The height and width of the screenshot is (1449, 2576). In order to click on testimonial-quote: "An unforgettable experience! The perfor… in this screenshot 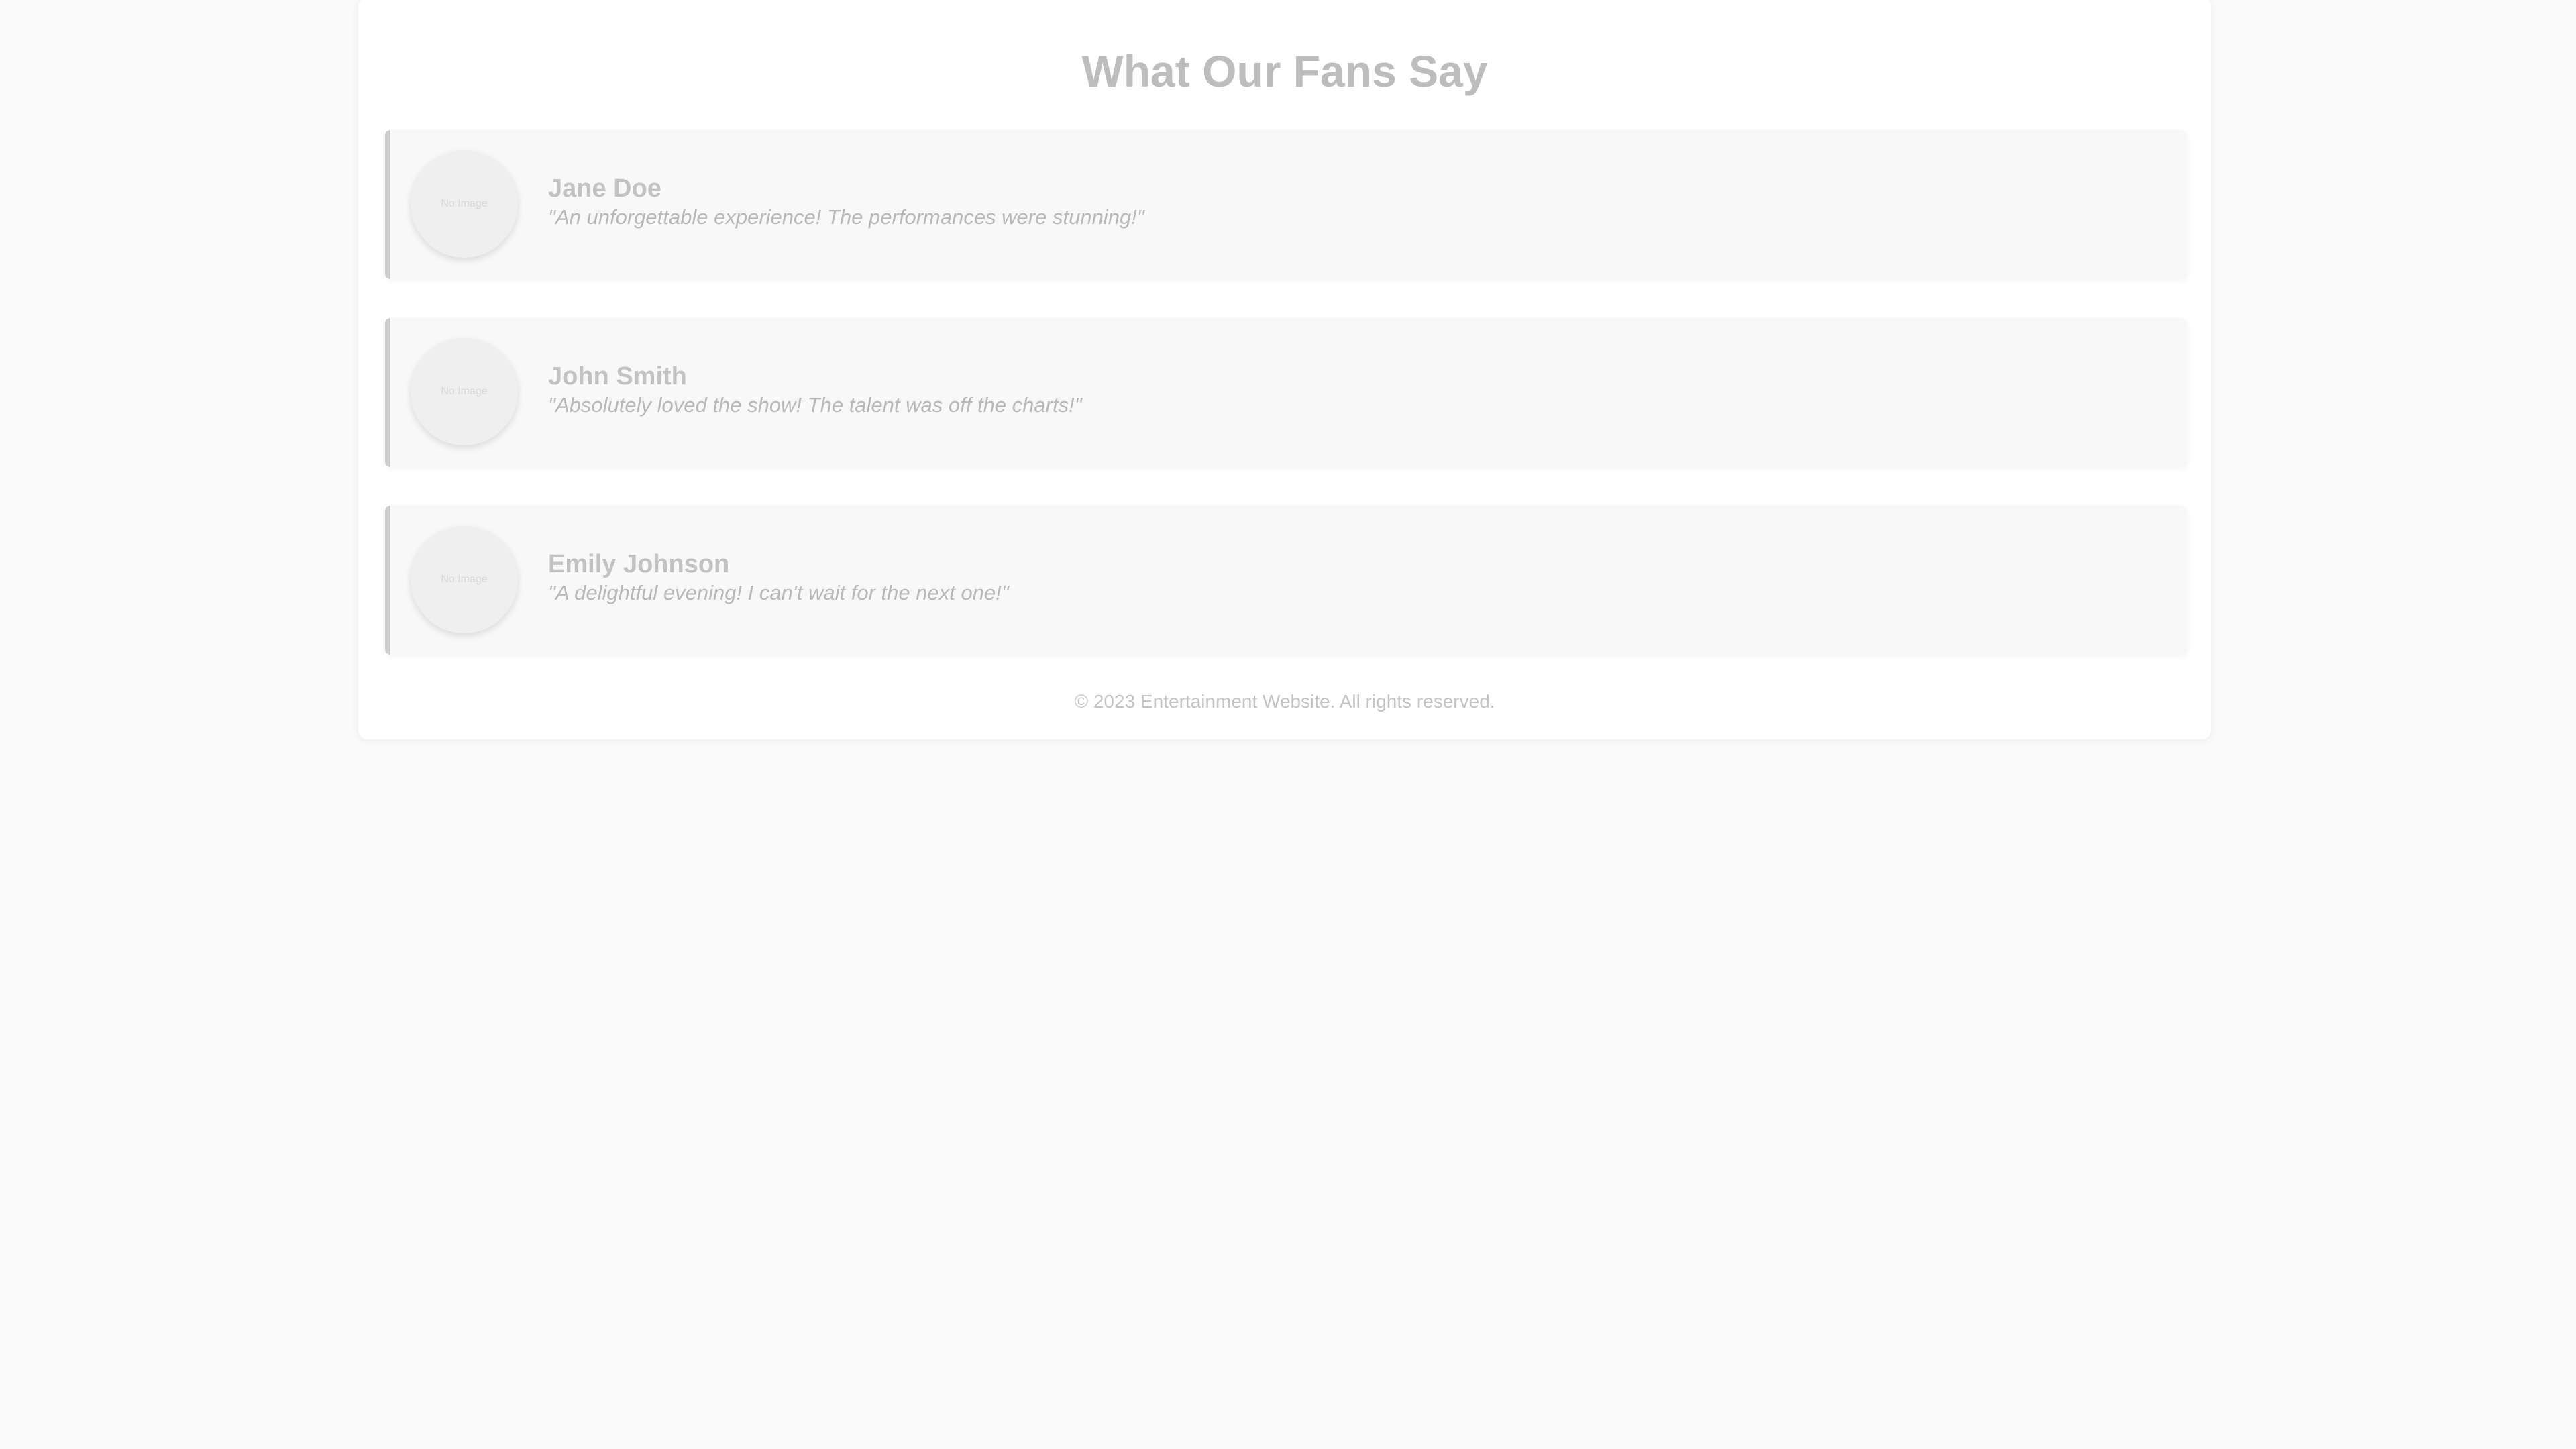, I will do `click(846, 217)`.